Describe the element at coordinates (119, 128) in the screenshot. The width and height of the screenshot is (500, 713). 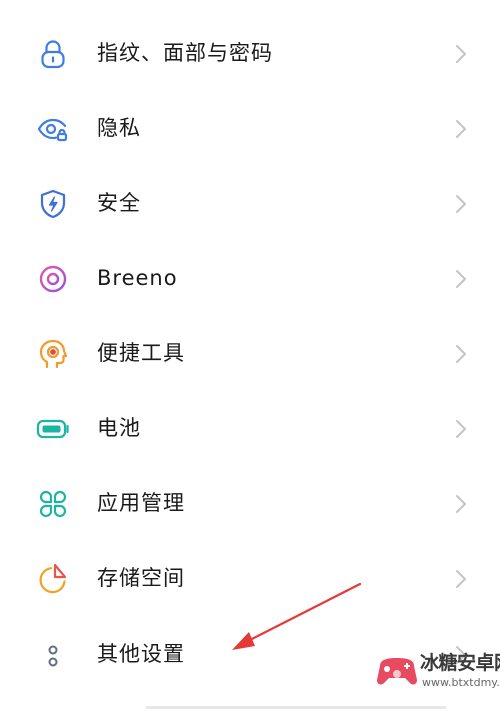
I see `settings-item-label: 隐私` at that location.